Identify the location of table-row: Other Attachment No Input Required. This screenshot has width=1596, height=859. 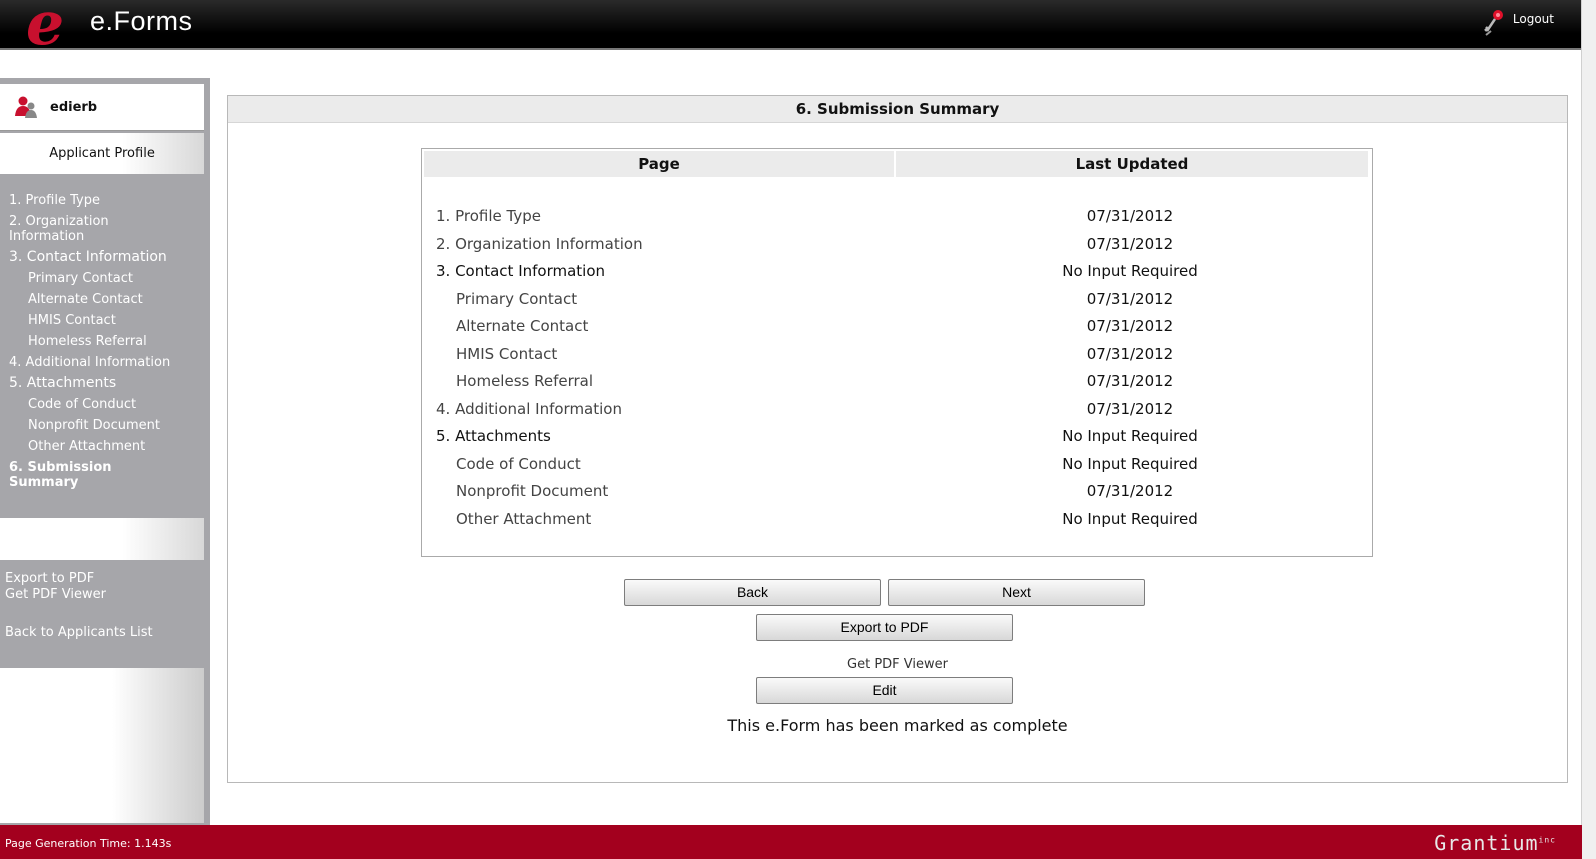
(897, 520).